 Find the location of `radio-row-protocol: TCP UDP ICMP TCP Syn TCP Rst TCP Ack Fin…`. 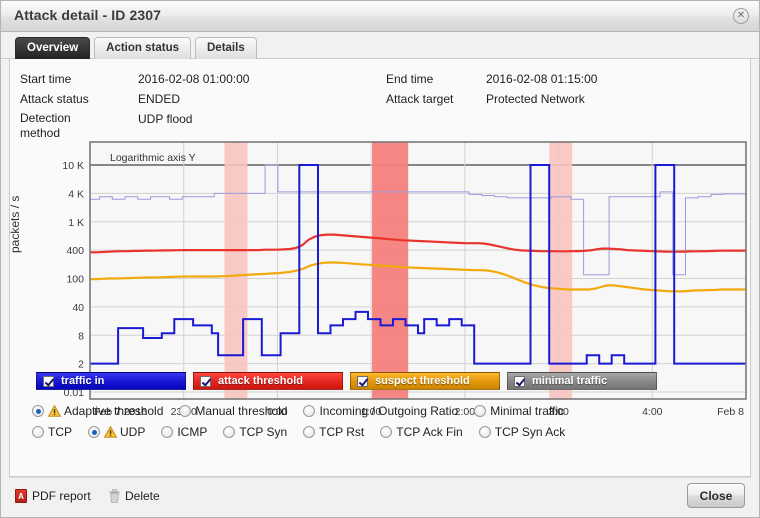

radio-row-protocol: TCP UDP ICMP TCP Syn TCP Rst TCP Ack Fin… is located at coordinates (382, 432).